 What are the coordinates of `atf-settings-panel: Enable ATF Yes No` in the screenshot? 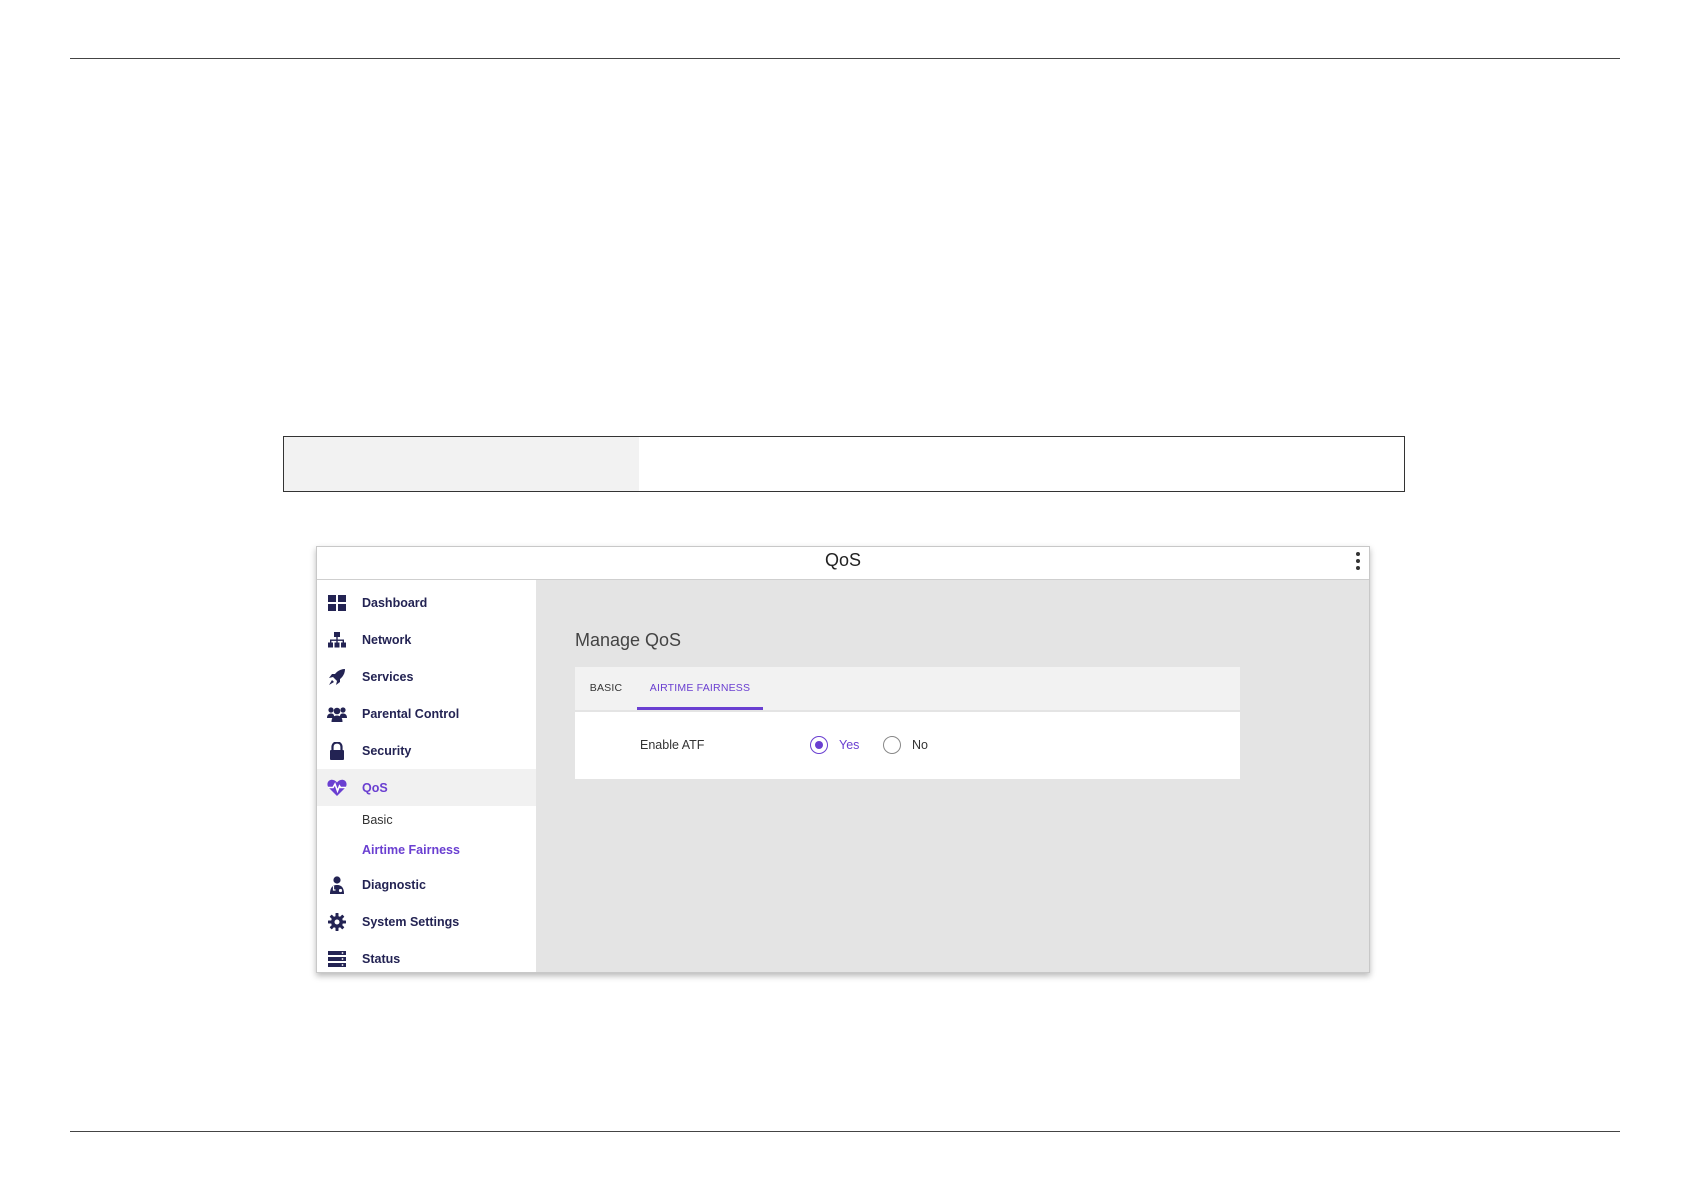 It's located at (907, 745).